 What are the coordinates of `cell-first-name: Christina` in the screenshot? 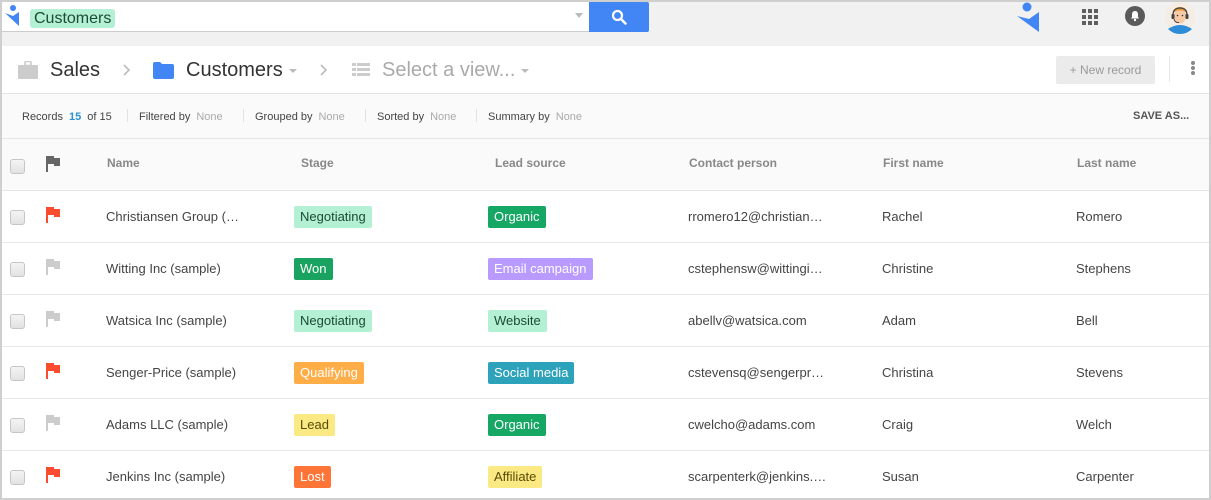 It's located at (908, 372).